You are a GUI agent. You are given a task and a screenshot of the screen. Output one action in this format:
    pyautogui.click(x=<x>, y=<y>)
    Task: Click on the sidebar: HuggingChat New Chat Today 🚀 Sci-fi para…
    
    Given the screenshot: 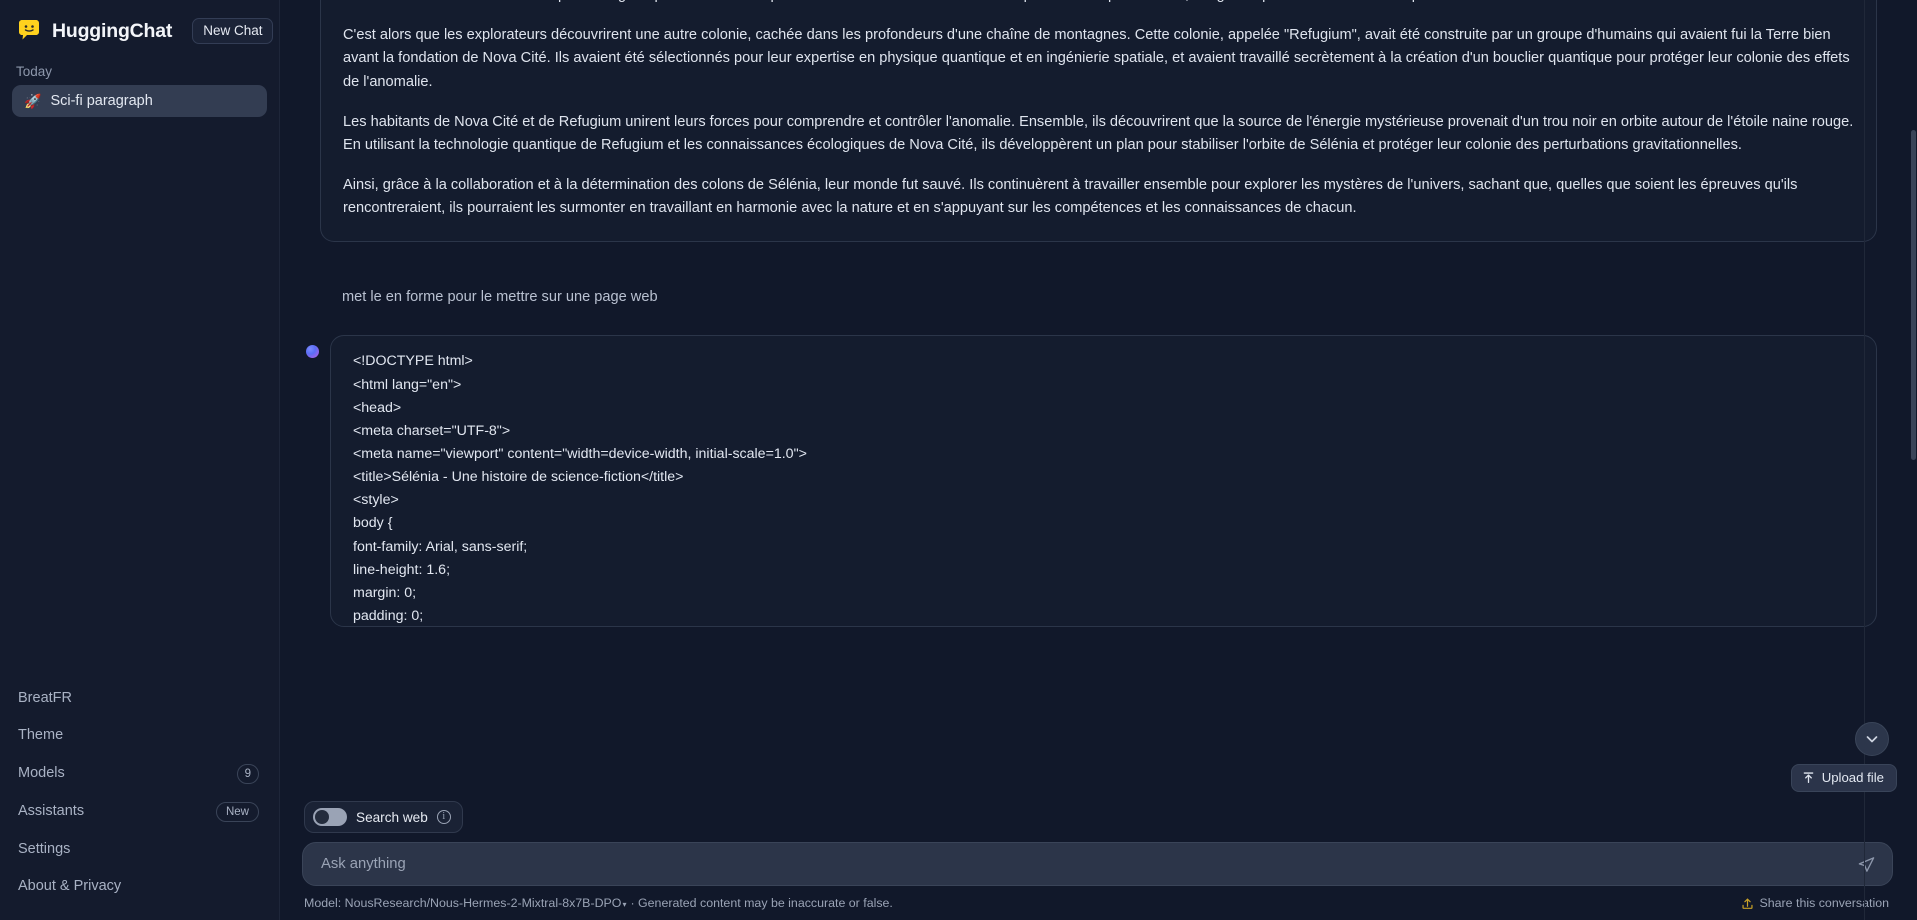 What is the action you would take?
    pyautogui.click(x=140, y=460)
    